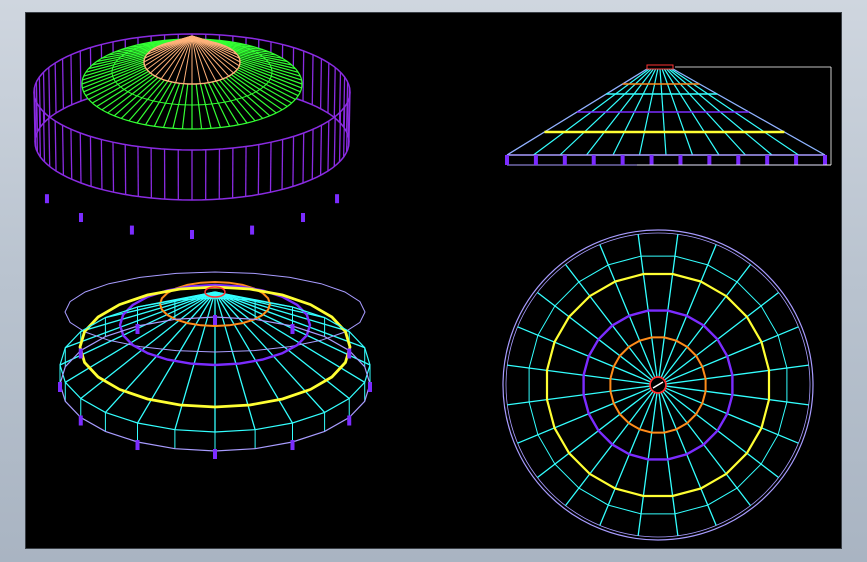  Describe the element at coordinates (192, 136) in the screenshot. I see `iso-view-rendered` at that location.